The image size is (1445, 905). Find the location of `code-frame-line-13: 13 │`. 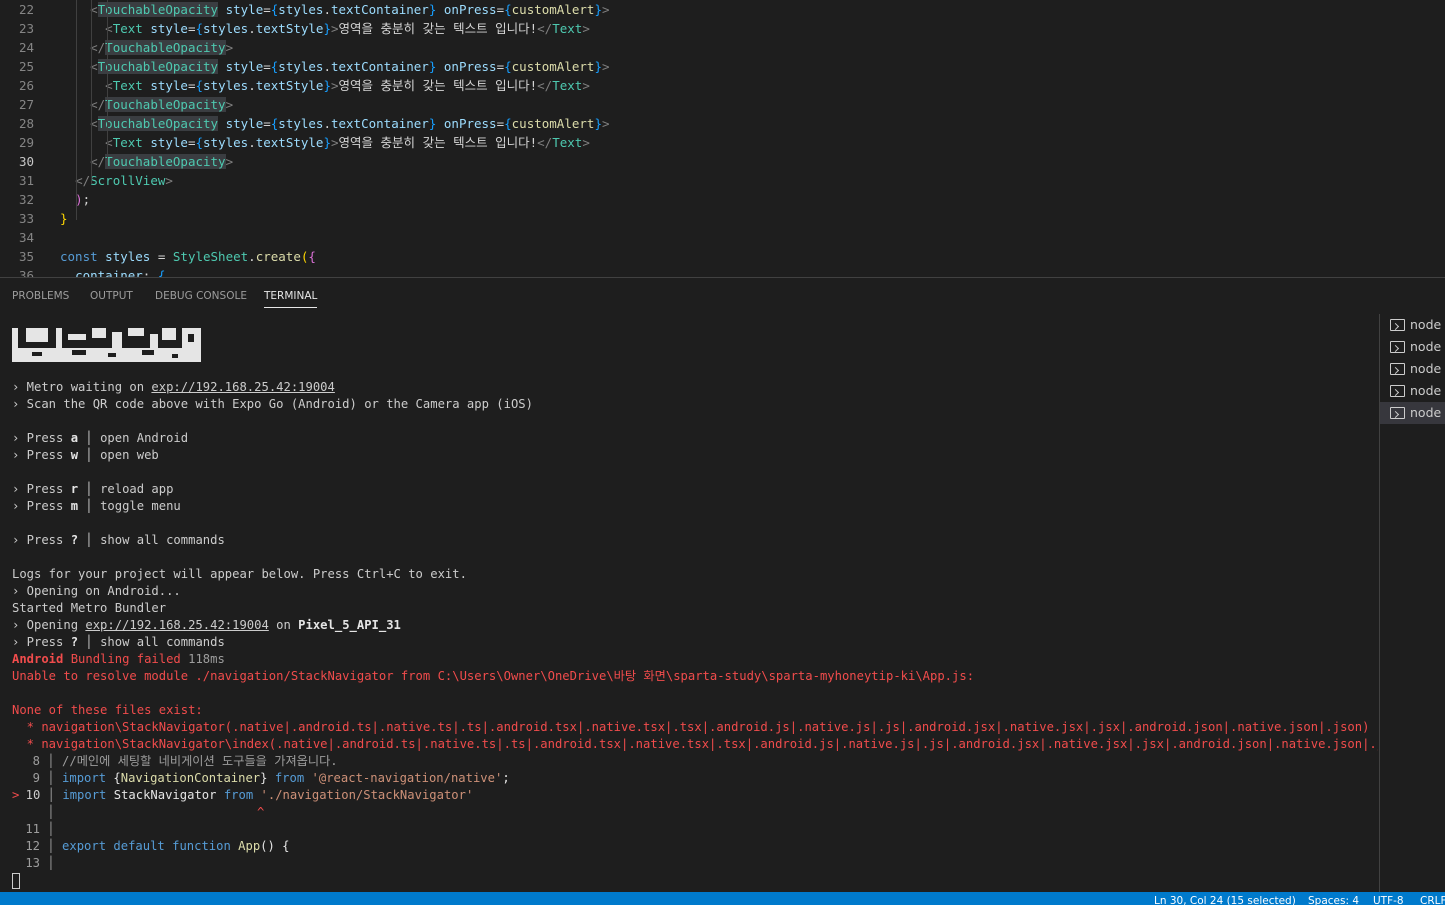

code-frame-line-13: 13 │ is located at coordinates (33, 863).